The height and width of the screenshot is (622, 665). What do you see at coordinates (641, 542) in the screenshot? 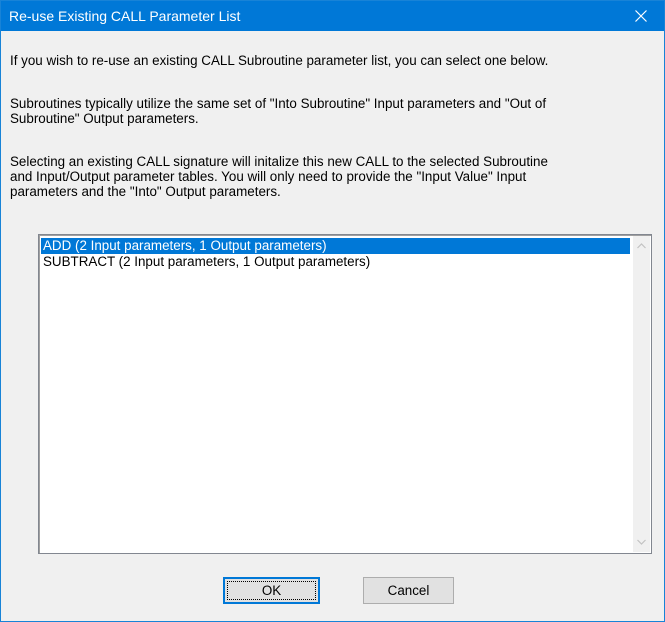
I see `chevron-down-icon` at bounding box center [641, 542].